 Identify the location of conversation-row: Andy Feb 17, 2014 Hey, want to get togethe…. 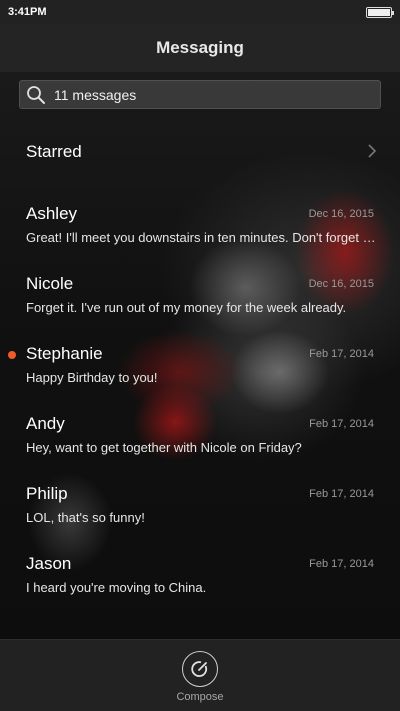
(200, 449).